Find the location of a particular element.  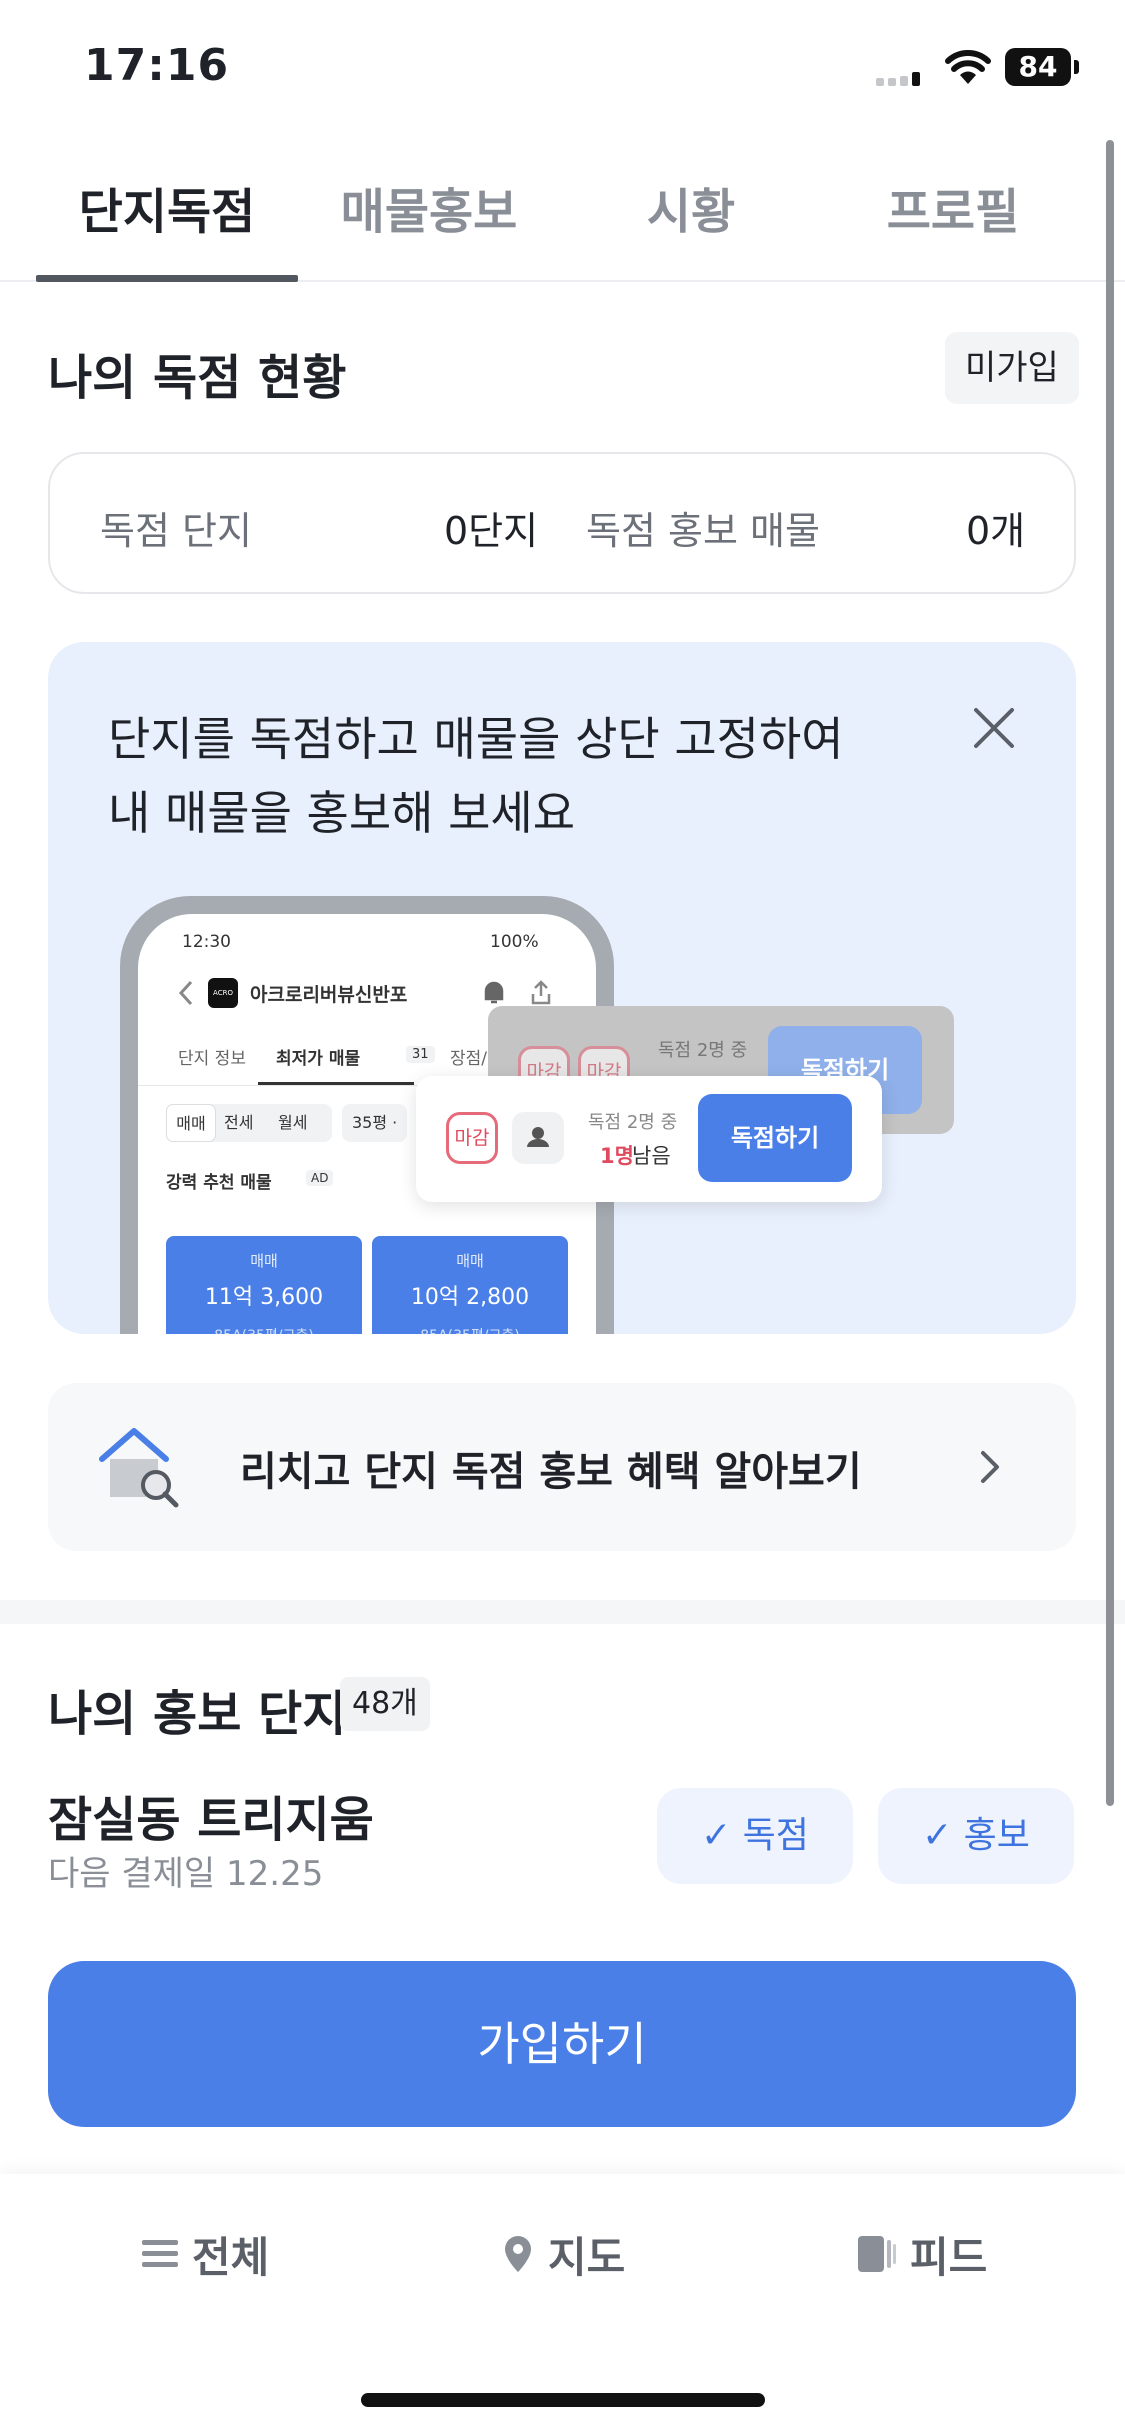

next-payment-date: 다음 결제일 12.25 is located at coordinates (186, 1874).